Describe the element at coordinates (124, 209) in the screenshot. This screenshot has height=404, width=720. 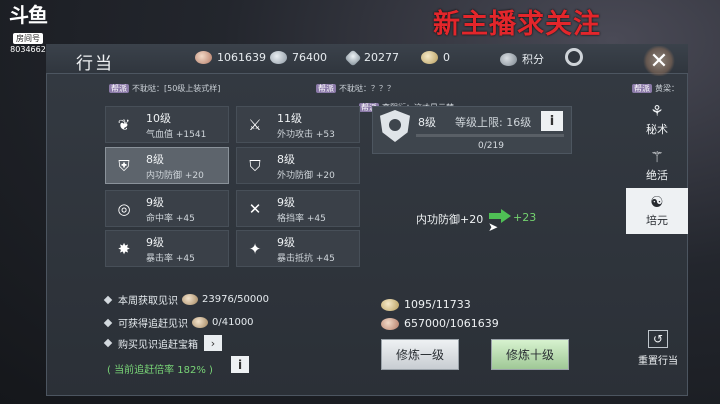
I see `target-icon: ◎` at that location.